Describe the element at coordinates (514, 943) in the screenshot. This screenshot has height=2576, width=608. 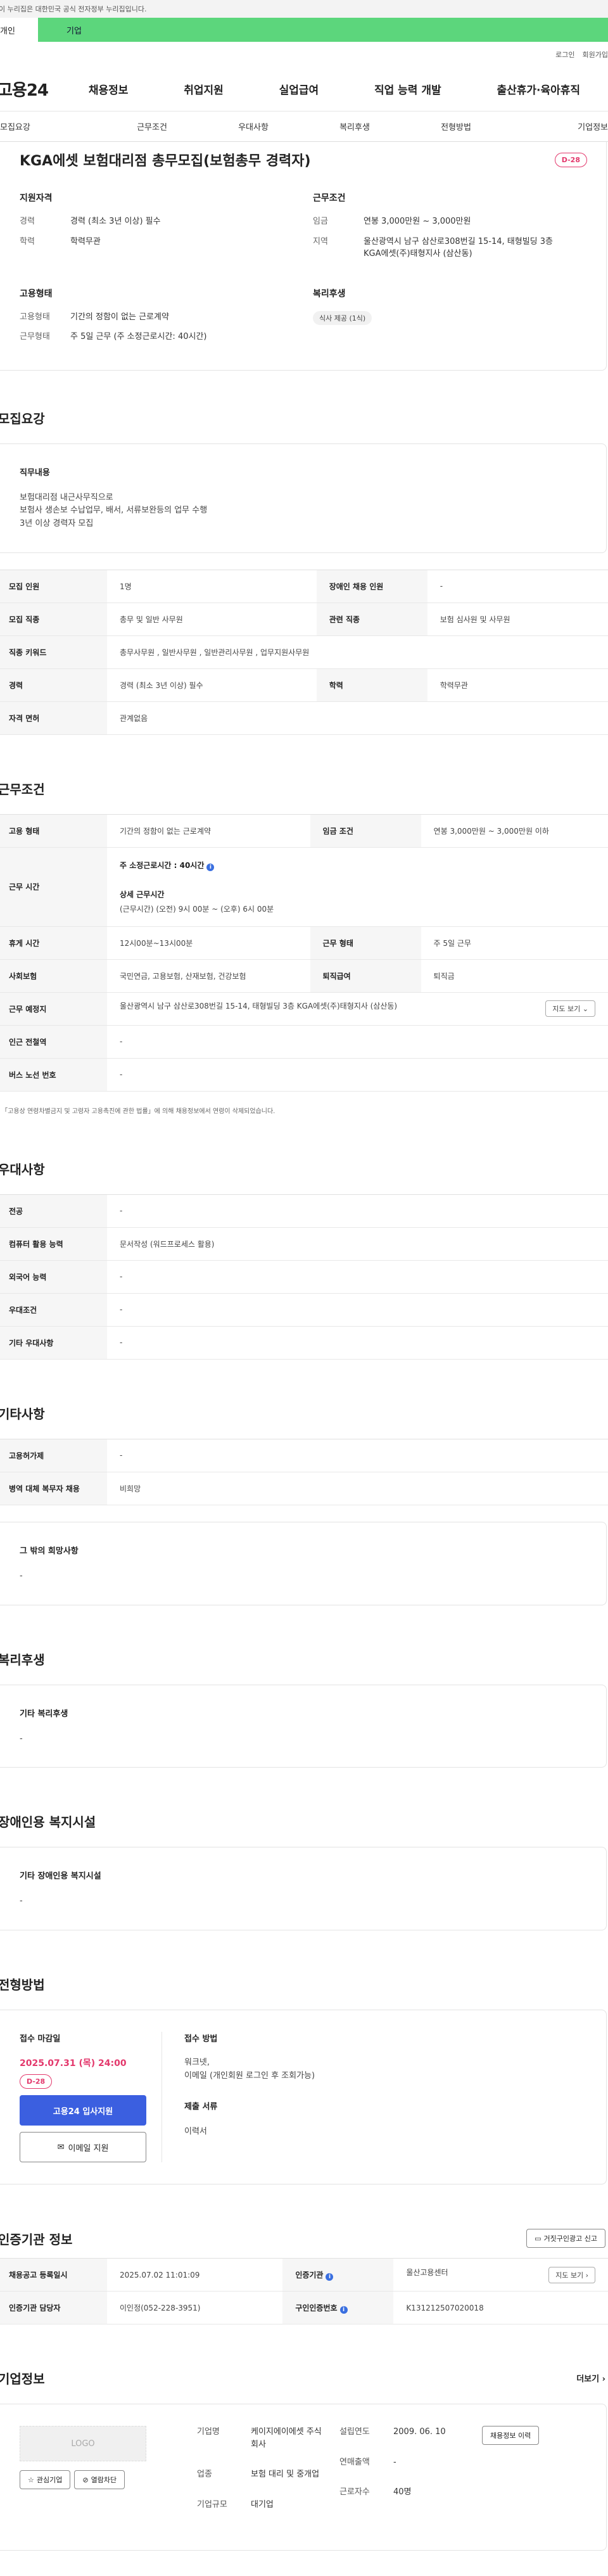
I see `table-value: 주 5일 근무` at that location.